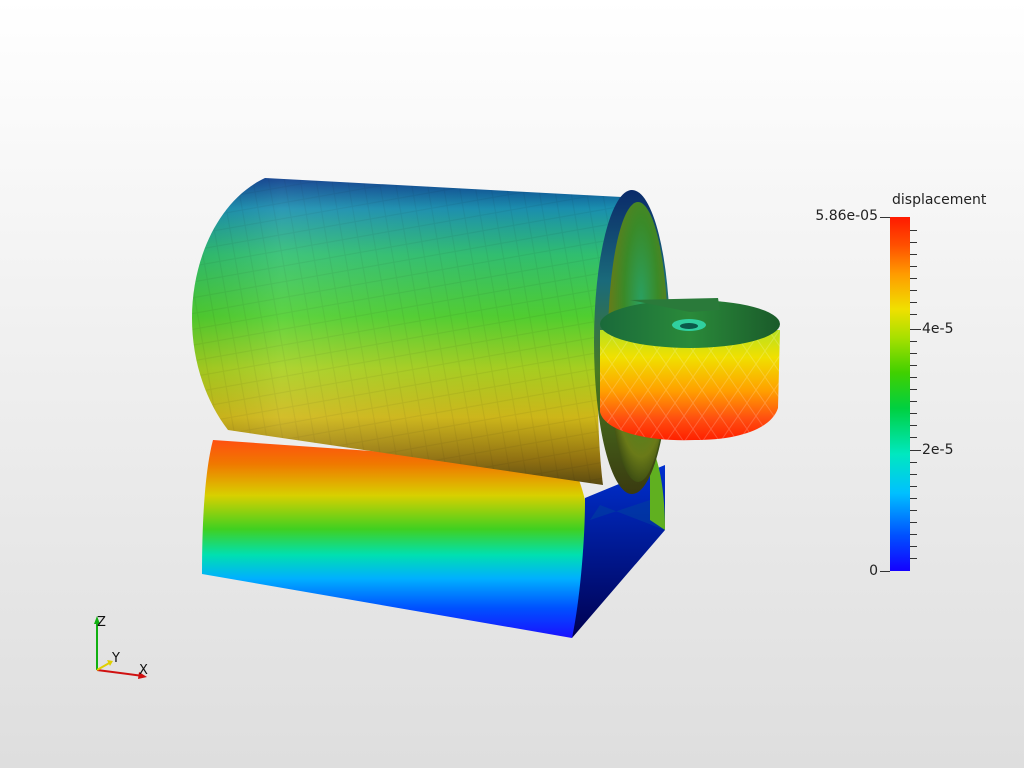 This screenshot has height=768, width=1024. Describe the element at coordinates (116, 658) in the screenshot. I see `axis-label-y: Y` at that location.